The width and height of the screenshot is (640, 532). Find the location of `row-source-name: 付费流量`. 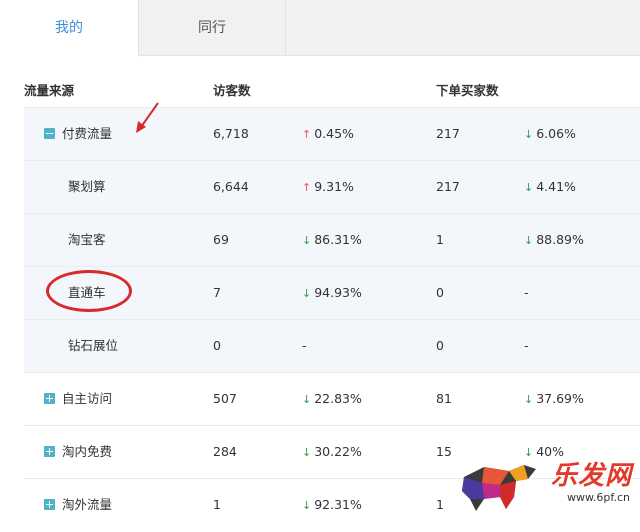

row-source-name: 付费流量 is located at coordinates (78, 134).